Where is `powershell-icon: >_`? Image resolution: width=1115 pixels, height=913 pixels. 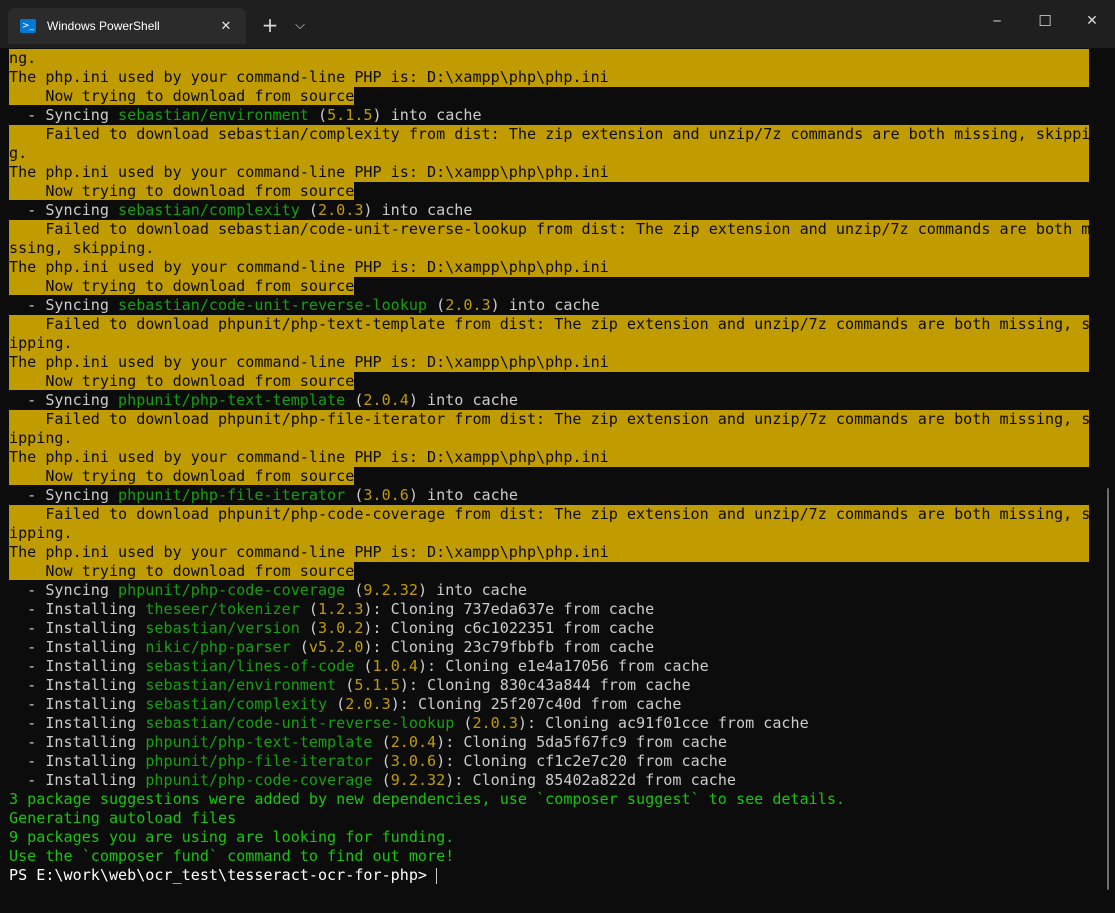
powershell-icon: >_ is located at coordinates (28, 26).